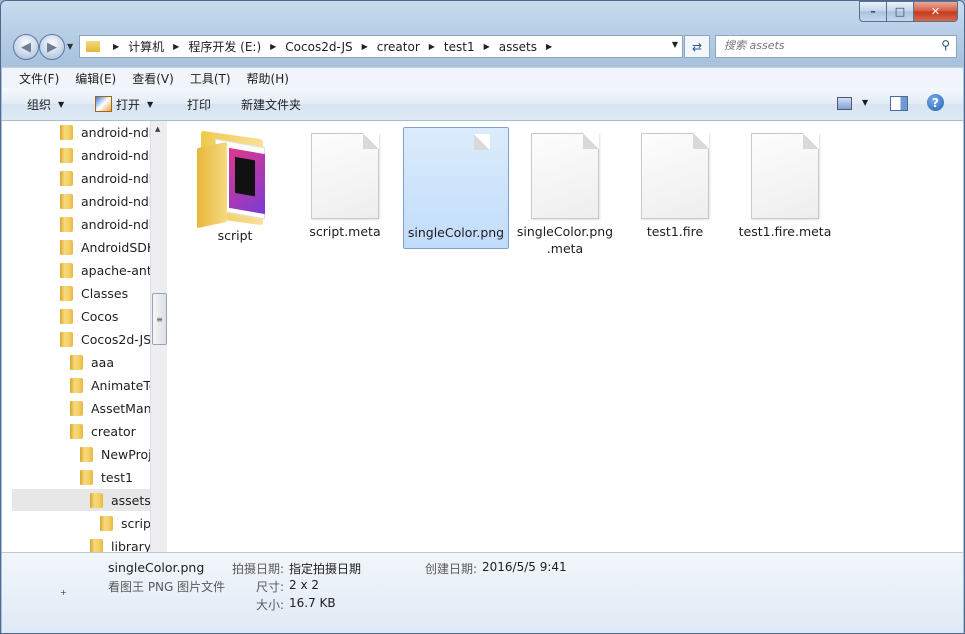 The height and width of the screenshot is (634, 965). What do you see at coordinates (899, 103) in the screenshot?
I see `preview-pane-icon` at bounding box center [899, 103].